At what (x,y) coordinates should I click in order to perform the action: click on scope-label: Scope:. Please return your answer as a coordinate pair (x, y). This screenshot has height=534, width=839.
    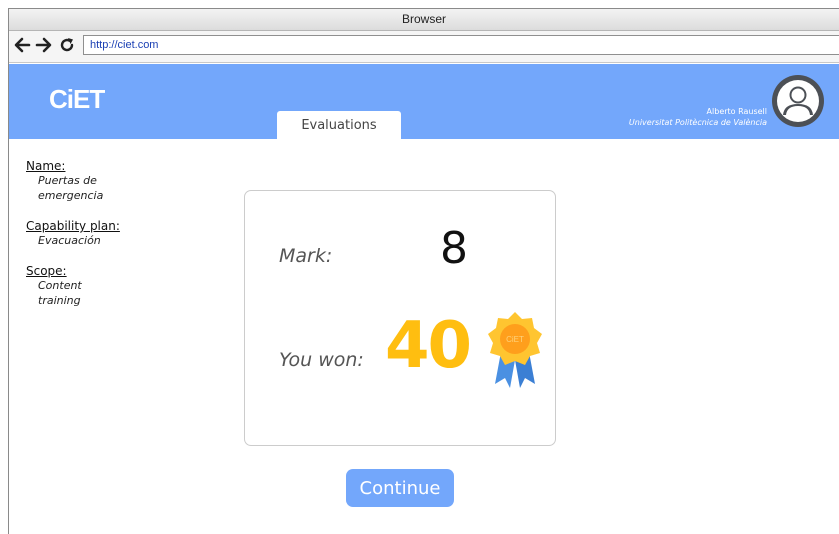
    Looking at the image, I should click on (46, 271).